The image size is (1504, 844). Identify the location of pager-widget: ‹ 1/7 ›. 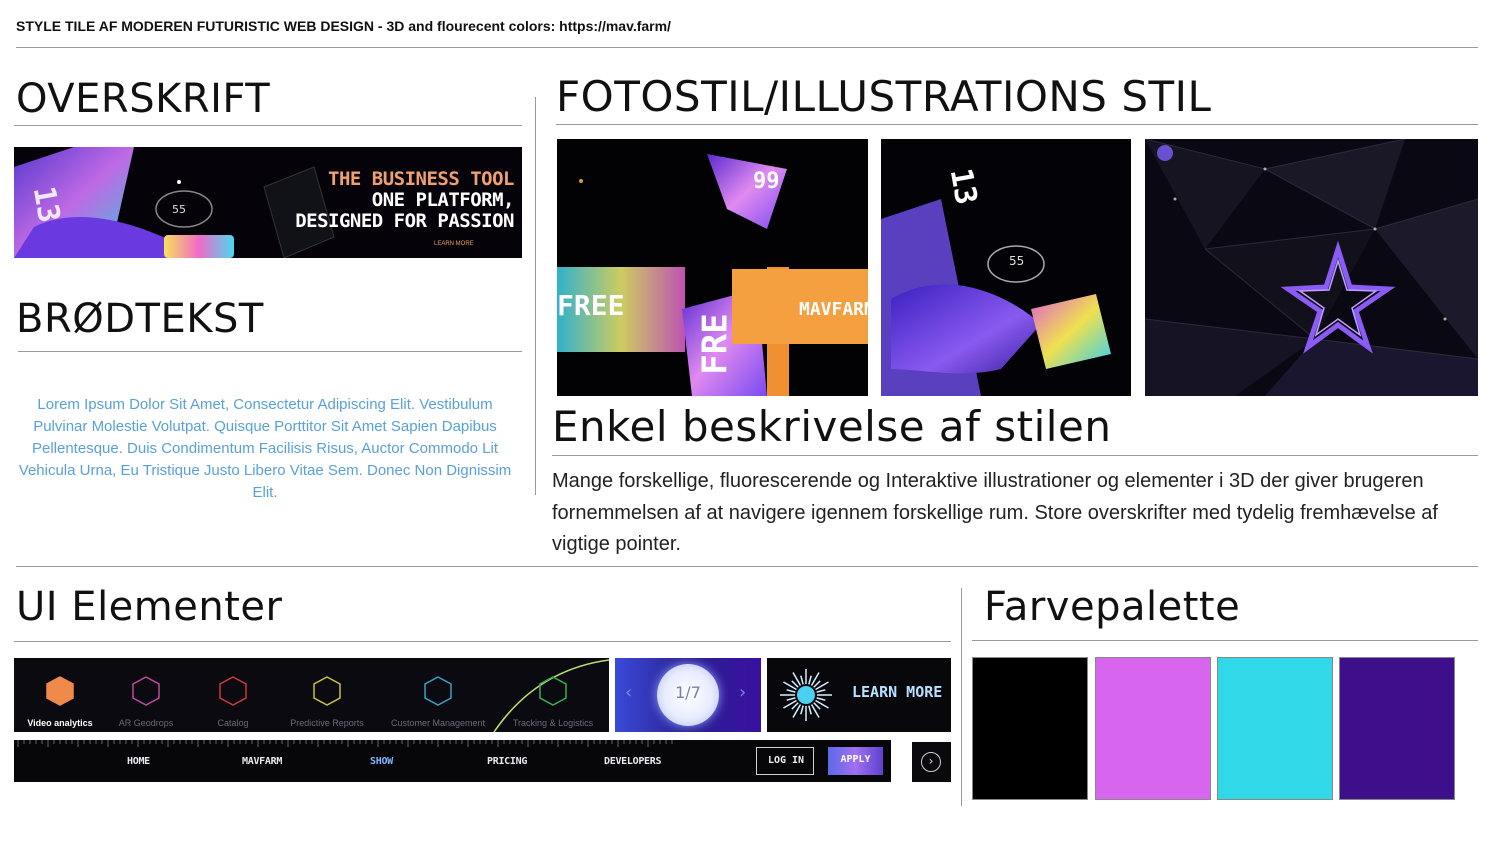
(688, 695).